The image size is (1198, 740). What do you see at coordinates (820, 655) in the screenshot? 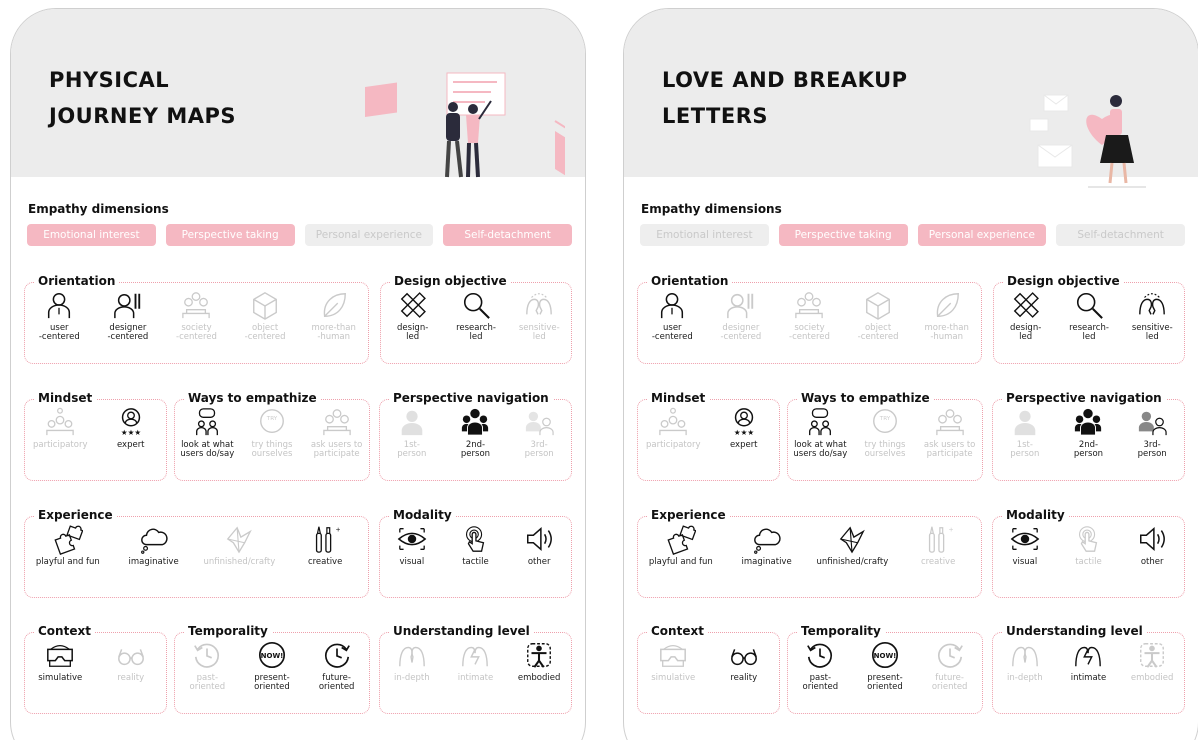
I see `past-icon` at bounding box center [820, 655].